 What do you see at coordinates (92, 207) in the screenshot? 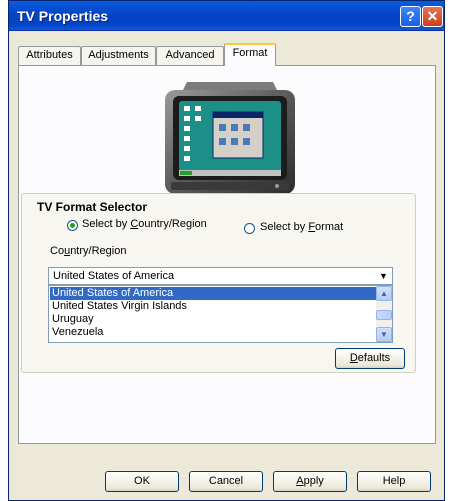
I see `group-title: TV Format Selector` at bounding box center [92, 207].